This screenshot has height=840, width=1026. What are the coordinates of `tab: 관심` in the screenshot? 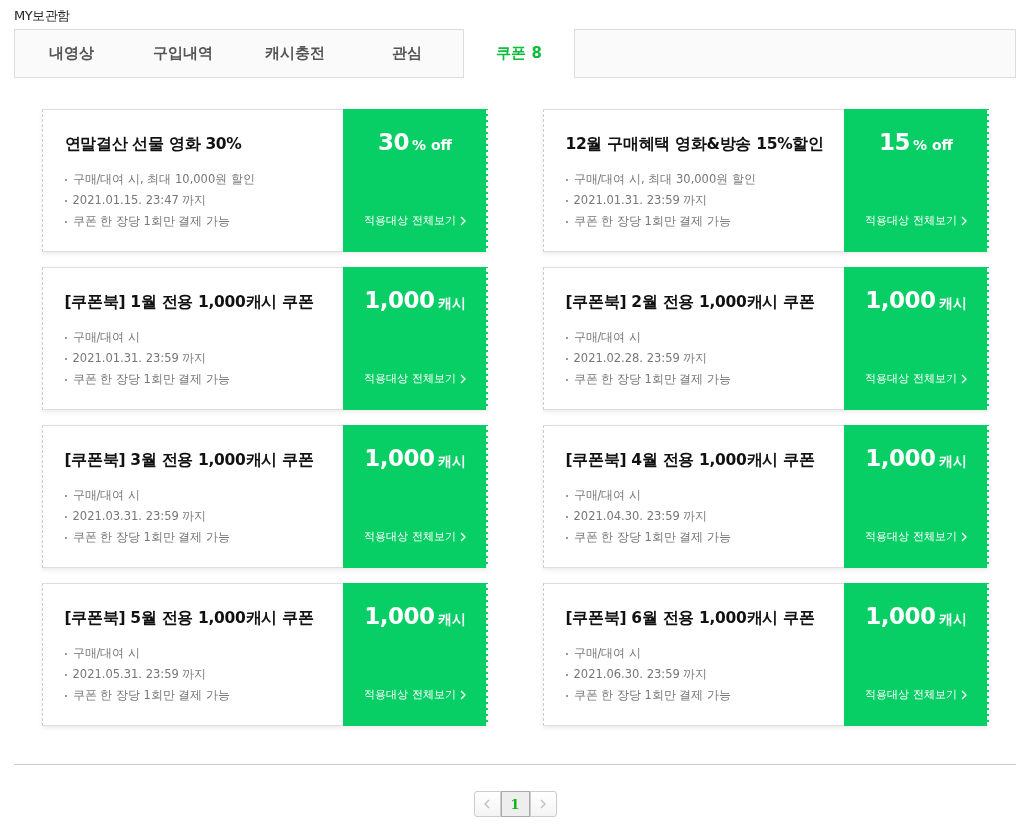 It's located at (407, 53).